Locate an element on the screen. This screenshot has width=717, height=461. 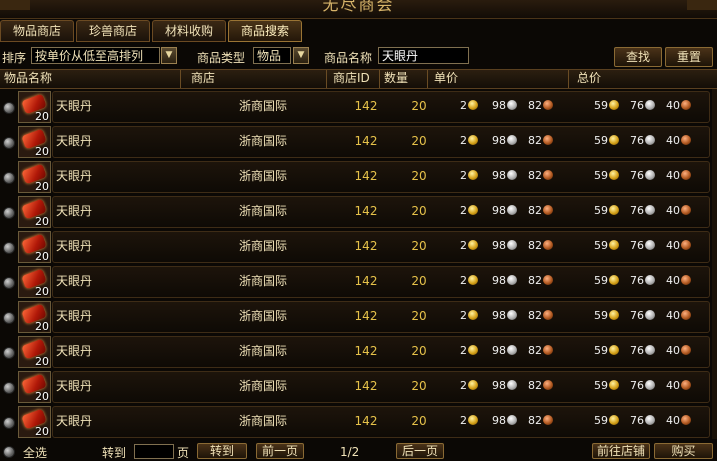
column-header-unit-price: 单价 is located at coordinates (498, 79).